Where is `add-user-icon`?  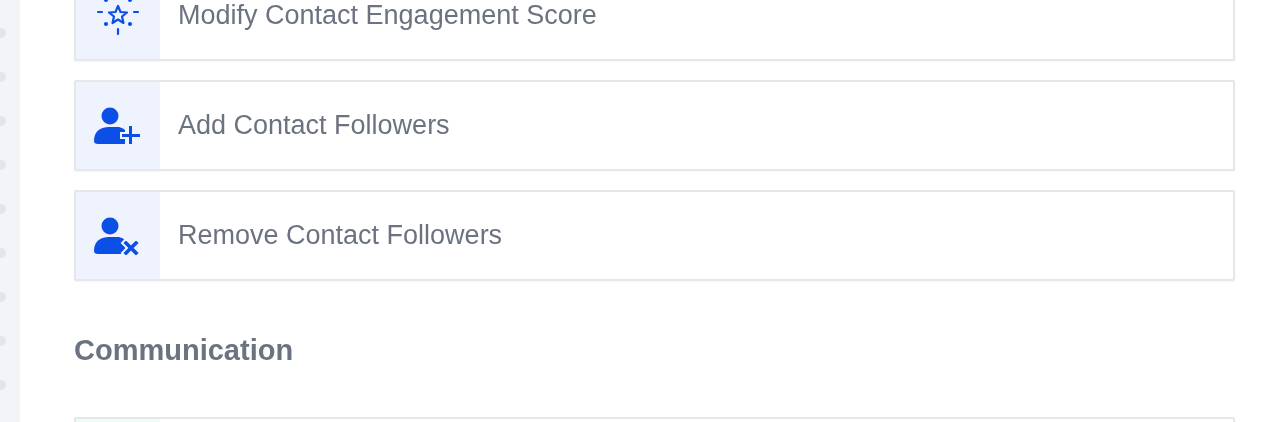 add-user-icon is located at coordinates (118, 125).